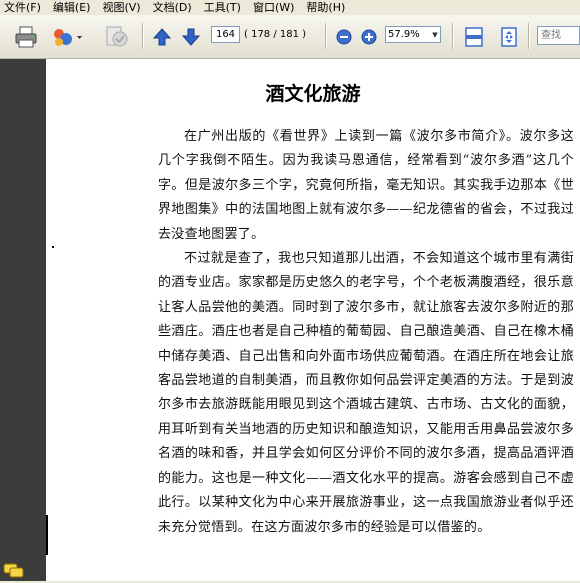 This screenshot has height=583, width=580. What do you see at coordinates (275, 34) in the screenshot?
I see `page-total: ( 178 / 181 )` at bounding box center [275, 34].